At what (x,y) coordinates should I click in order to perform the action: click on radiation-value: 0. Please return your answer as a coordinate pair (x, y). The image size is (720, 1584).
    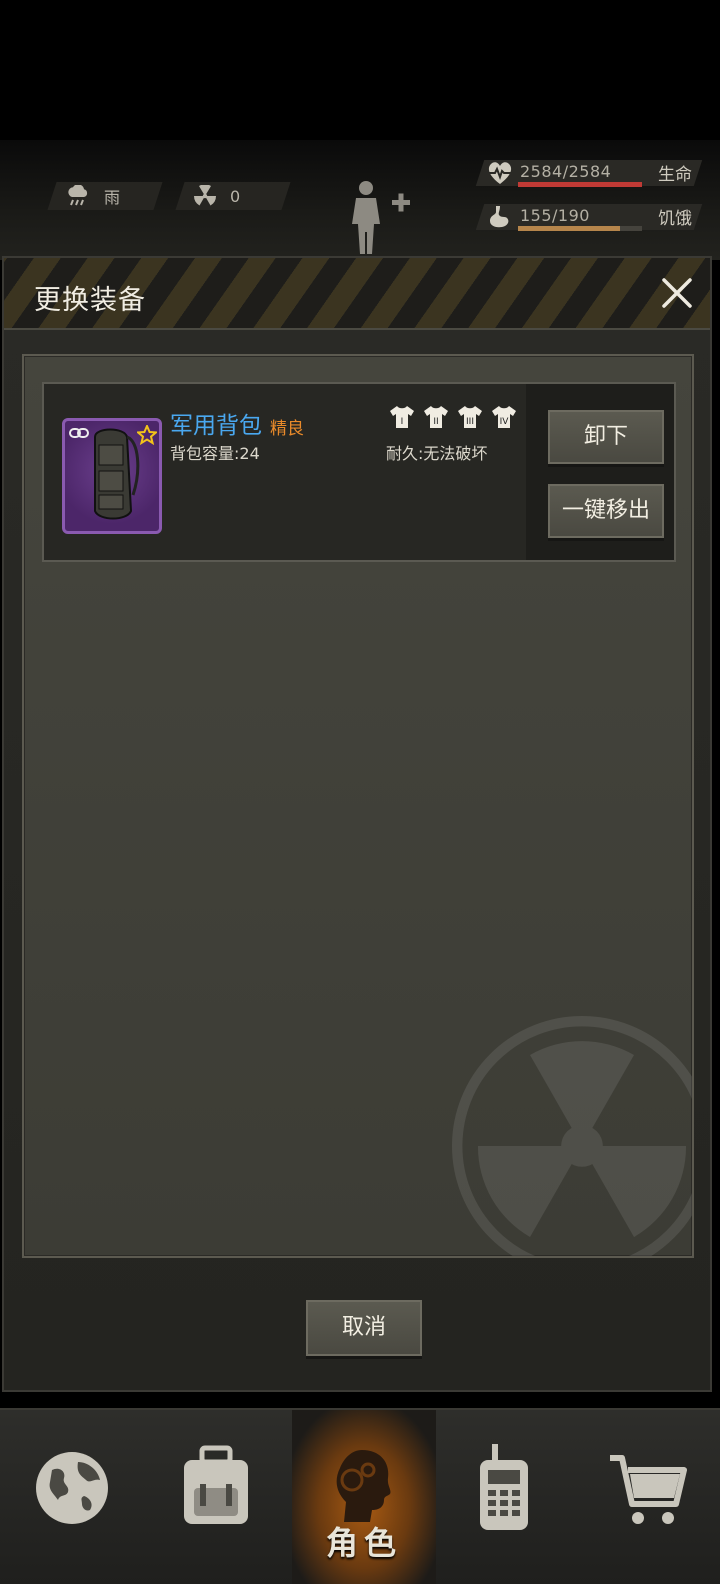
    Looking at the image, I should click on (235, 196).